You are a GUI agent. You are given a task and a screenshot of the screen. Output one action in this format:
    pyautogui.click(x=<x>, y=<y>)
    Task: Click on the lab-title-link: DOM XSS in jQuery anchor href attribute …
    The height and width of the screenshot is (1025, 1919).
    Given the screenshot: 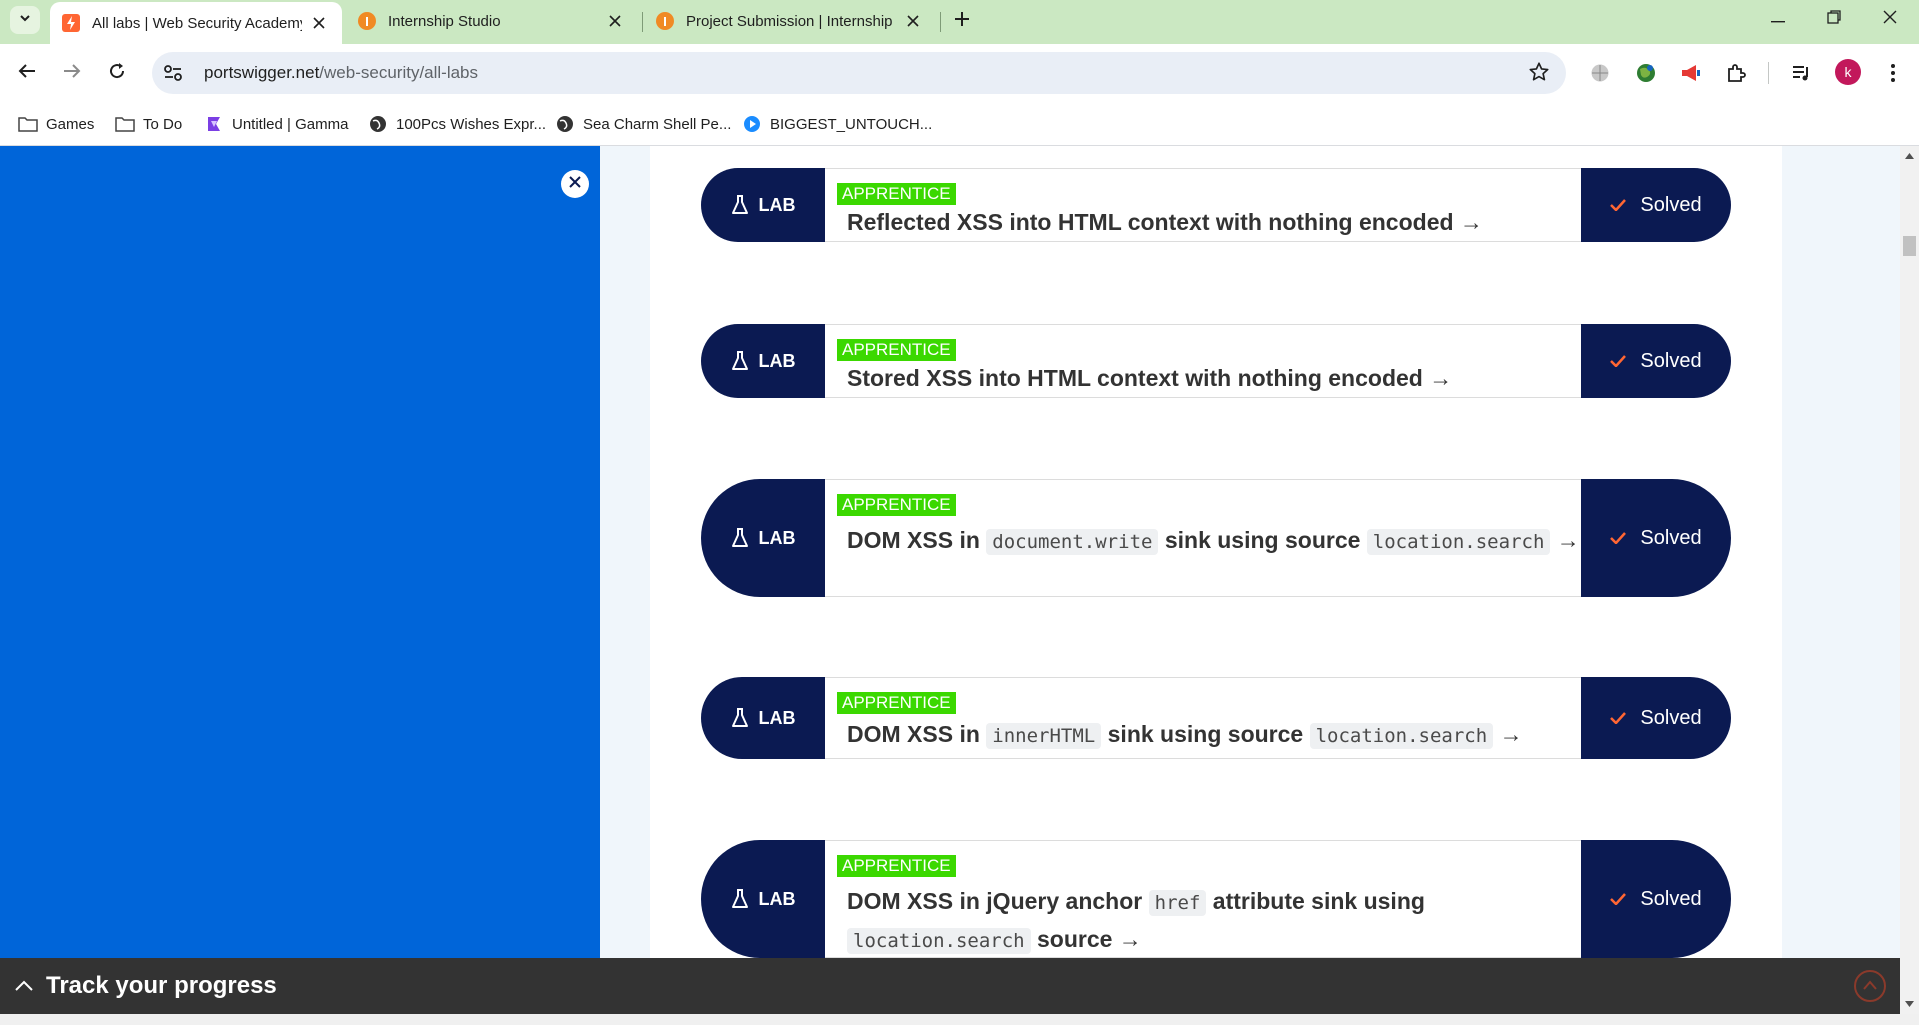 What is the action you would take?
    pyautogui.click(x=1214, y=921)
    